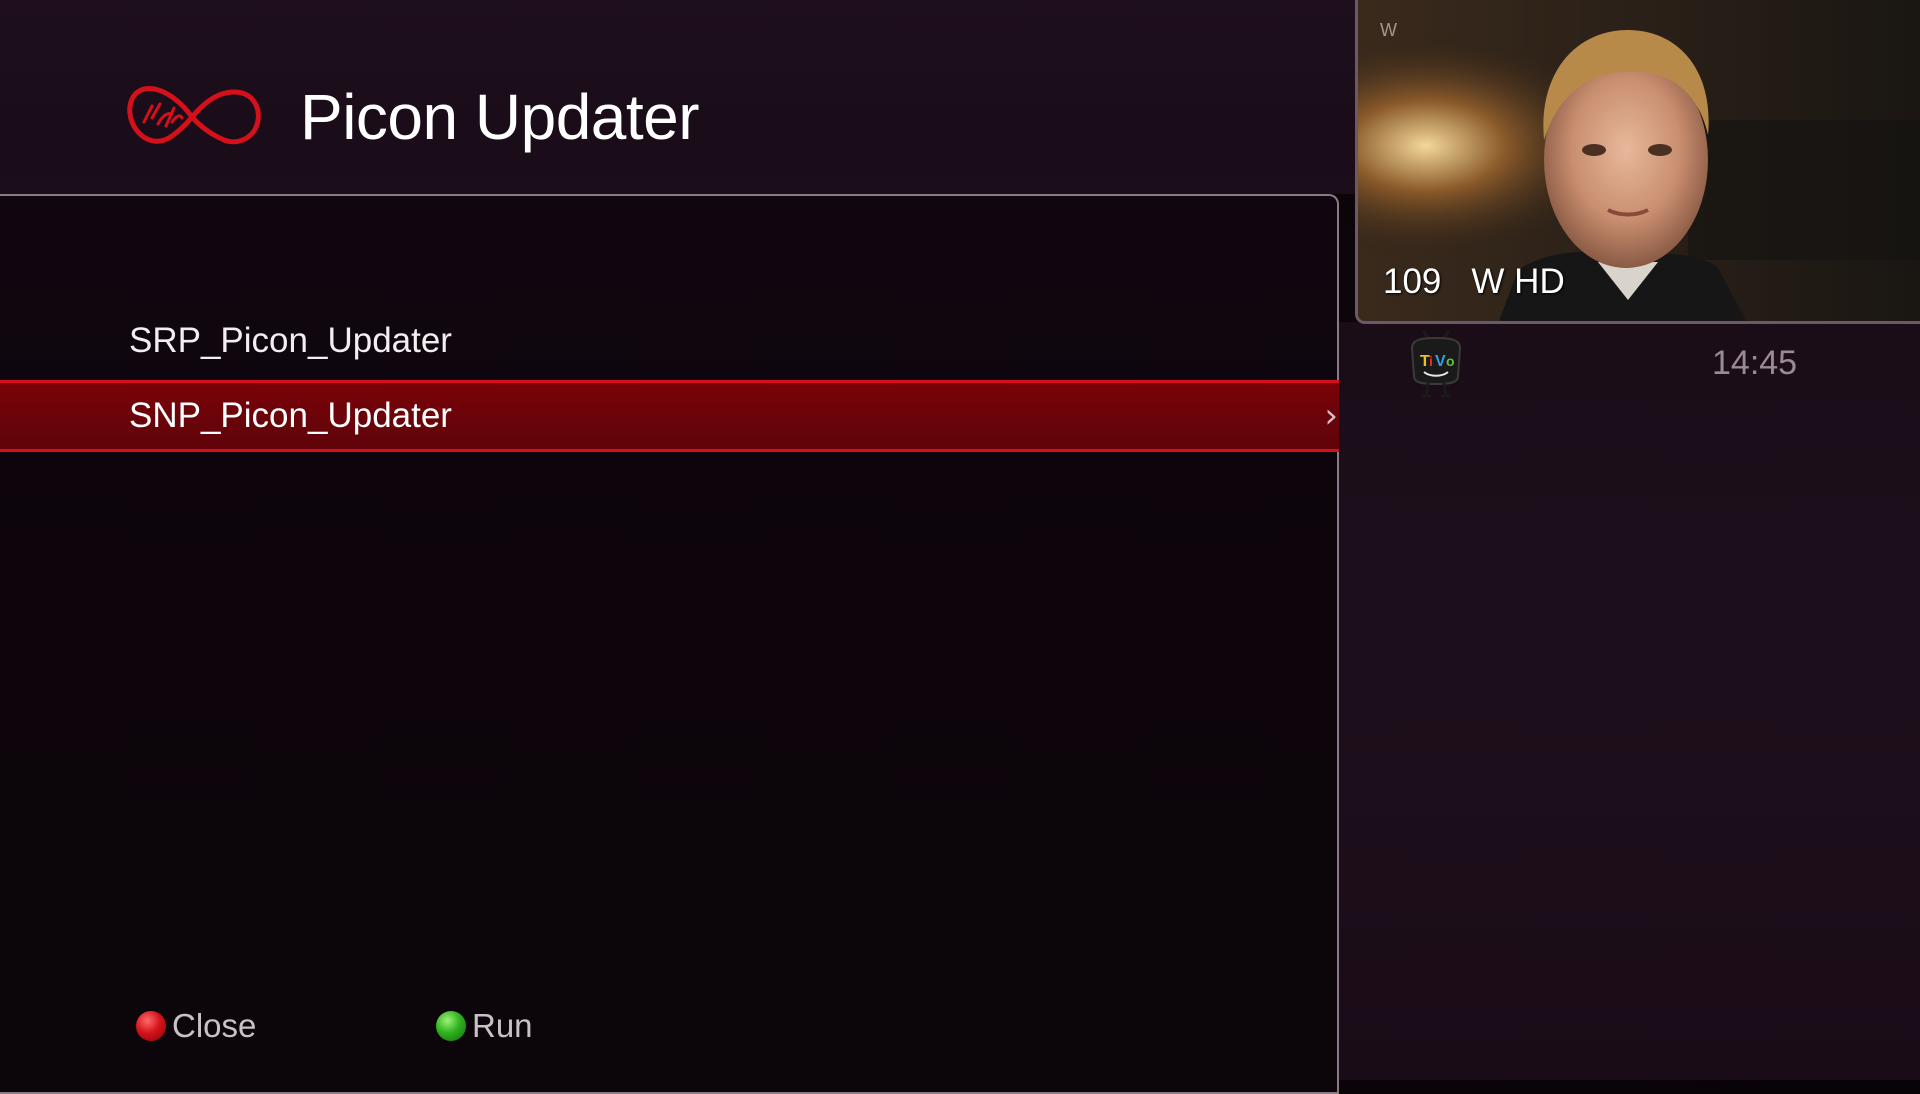 The height and width of the screenshot is (1094, 1920). What do you see at coordinates (214, 1025) in the screenshot?
I see `close-button-label: Close` at bounding box center [214, 1025].